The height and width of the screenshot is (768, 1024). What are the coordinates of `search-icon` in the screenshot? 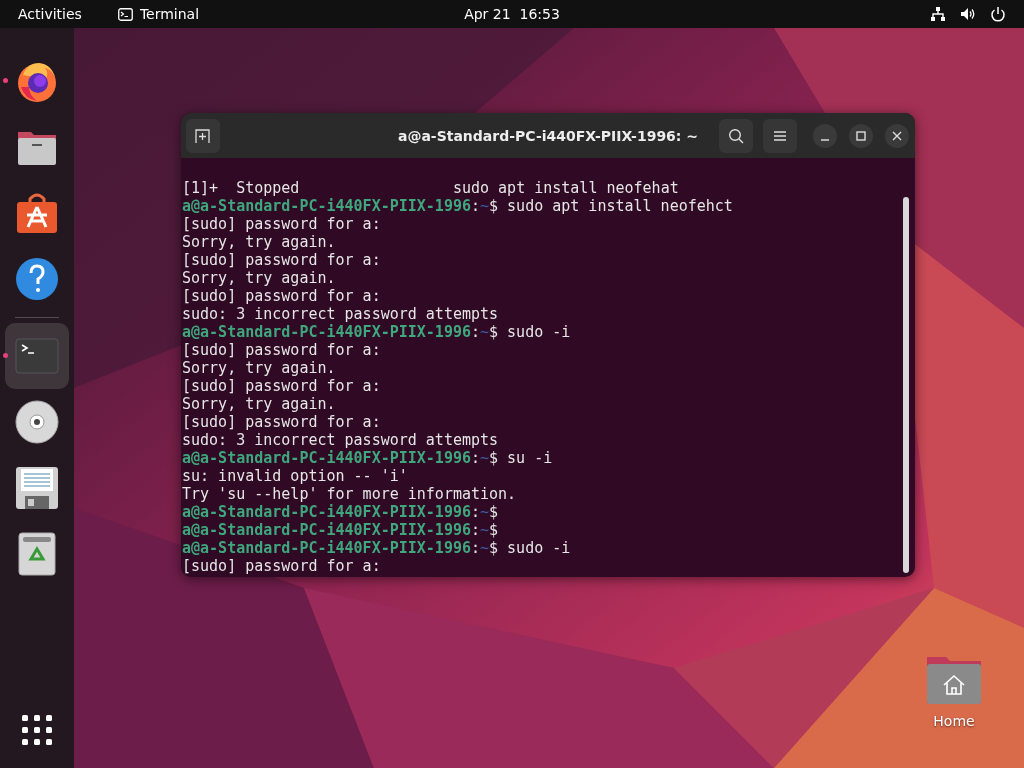 It's located at (736, 135).